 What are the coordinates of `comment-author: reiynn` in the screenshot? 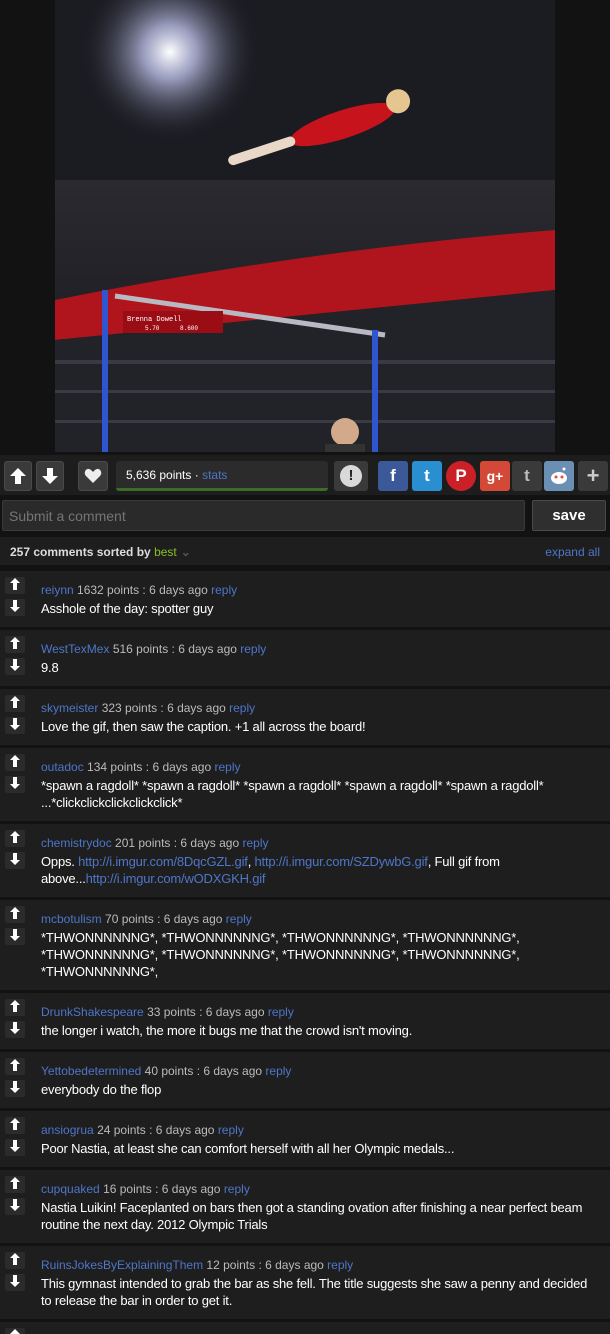 It's located at (57, 590).